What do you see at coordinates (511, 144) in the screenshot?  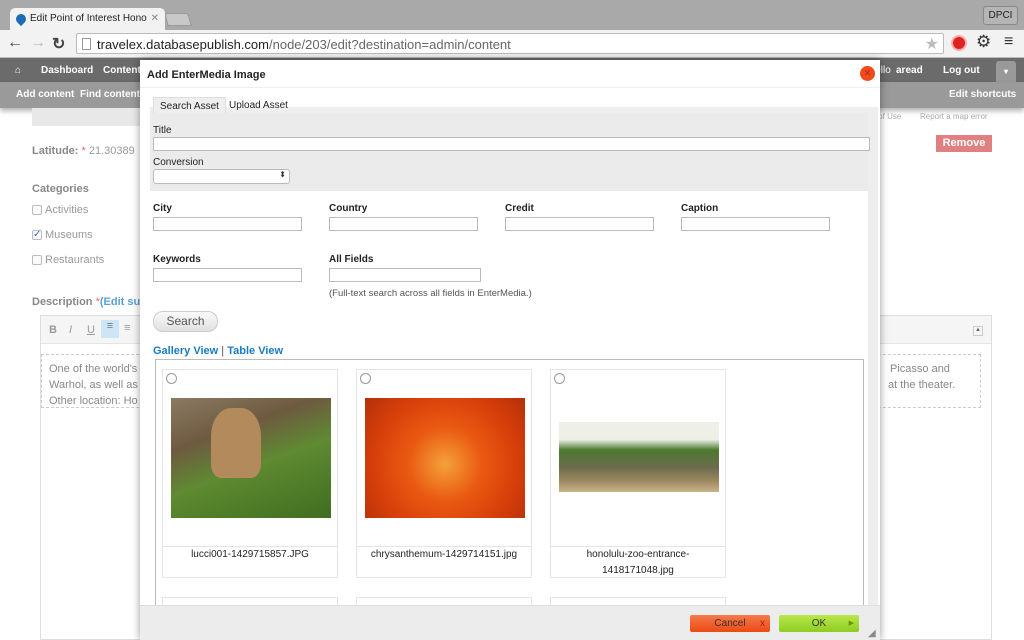 I see `title-input` at bounding box center [511, 144].